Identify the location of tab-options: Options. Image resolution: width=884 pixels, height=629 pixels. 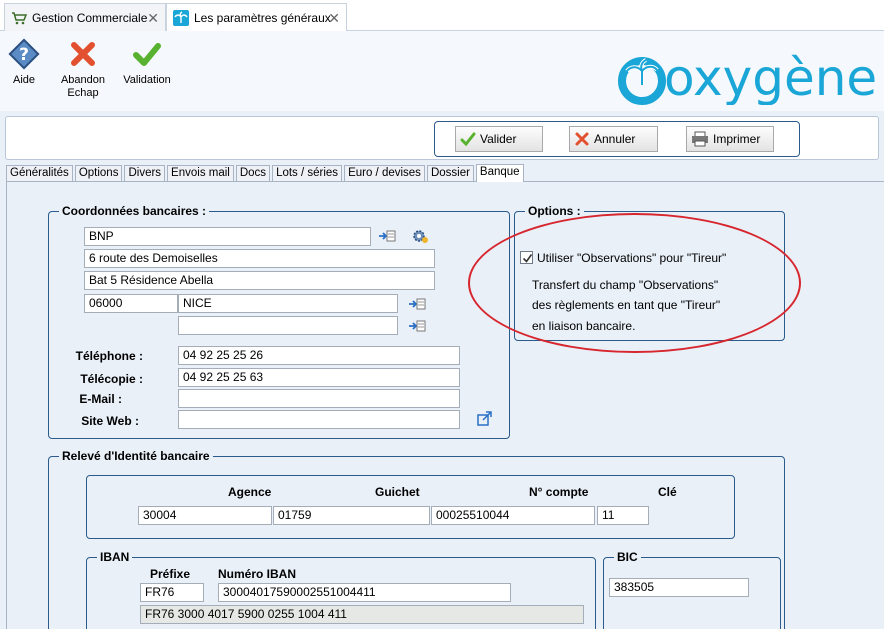
(98, 173).